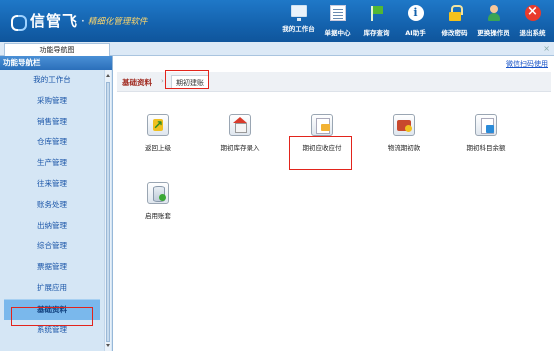  What do you see at coordinates (52, 163) in the screenshot?
I see `sidebar-item-production: 生产管理` at bounding box center [52, 163].